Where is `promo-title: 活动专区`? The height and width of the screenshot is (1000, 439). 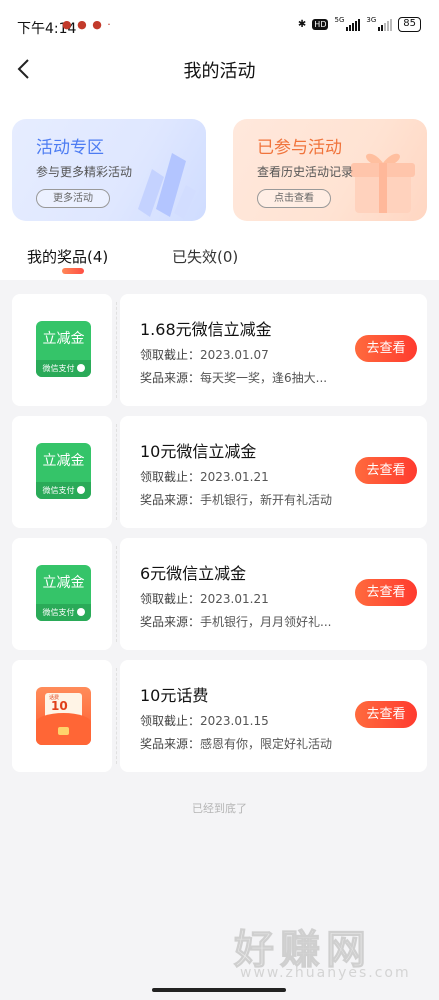
promo-title: 活动专区 is located at coordinates (70, 148).